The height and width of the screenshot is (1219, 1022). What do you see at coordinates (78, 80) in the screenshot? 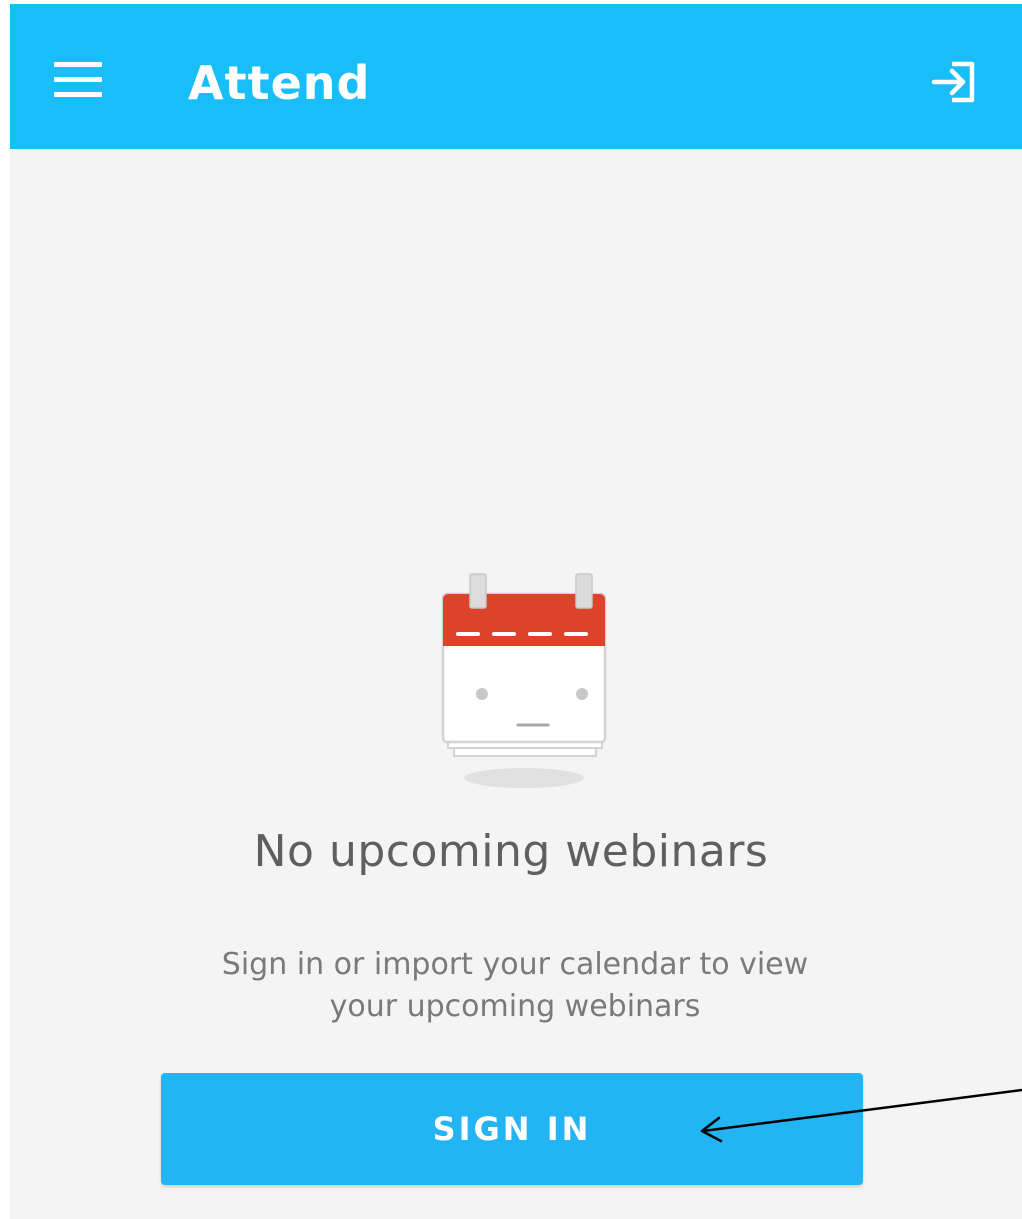
I see `menu-button` at bounding box center [78, 80].